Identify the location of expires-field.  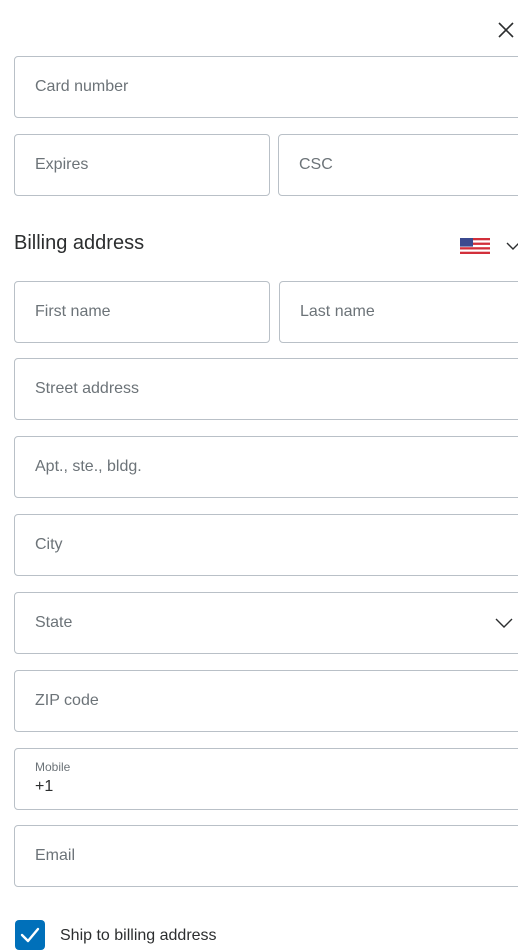
(142, 165).